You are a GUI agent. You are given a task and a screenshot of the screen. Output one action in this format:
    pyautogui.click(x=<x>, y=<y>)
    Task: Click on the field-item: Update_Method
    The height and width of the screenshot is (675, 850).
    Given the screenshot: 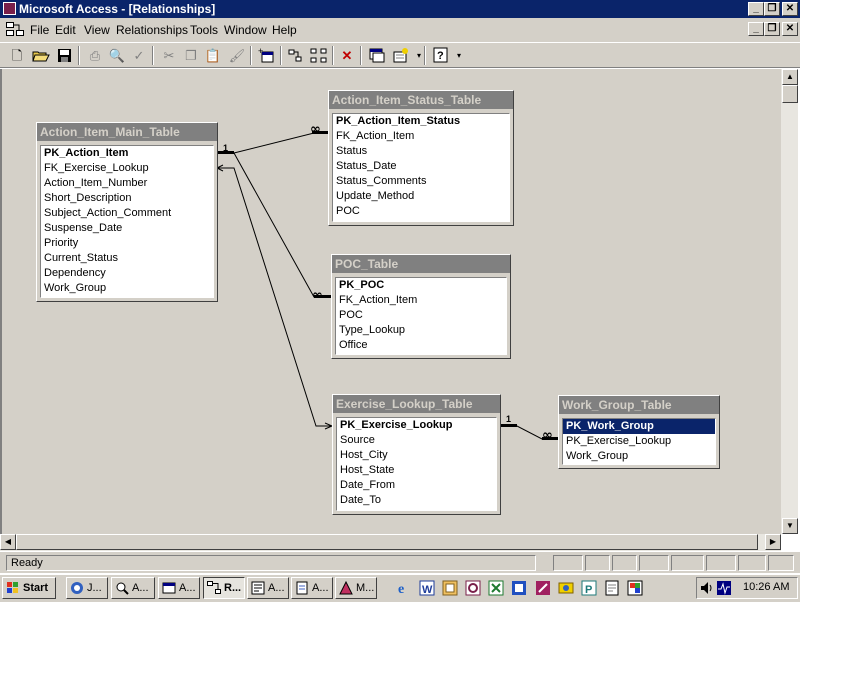 What is the action you would take?
    pyautogui.click(x=421, y=196)
    